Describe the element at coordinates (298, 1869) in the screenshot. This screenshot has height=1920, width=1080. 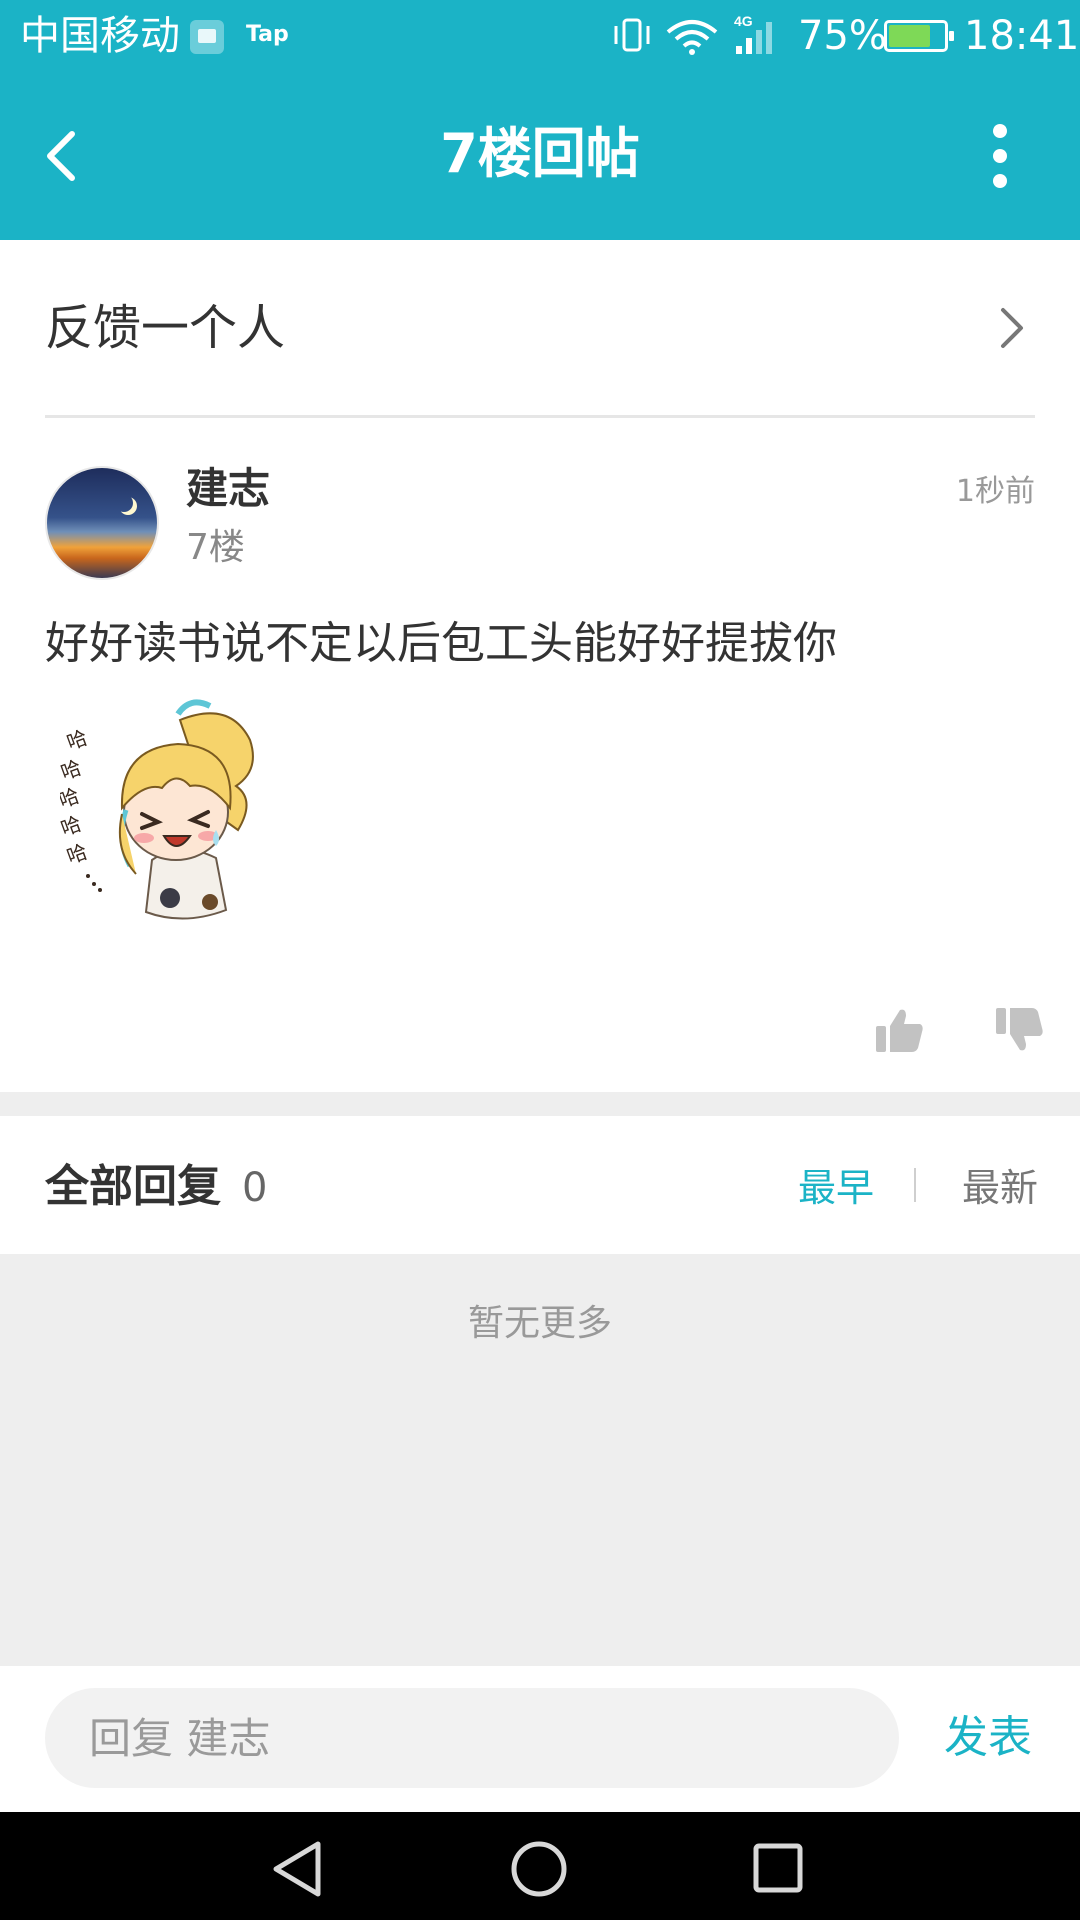
I see `nav-back-icon` at that location.